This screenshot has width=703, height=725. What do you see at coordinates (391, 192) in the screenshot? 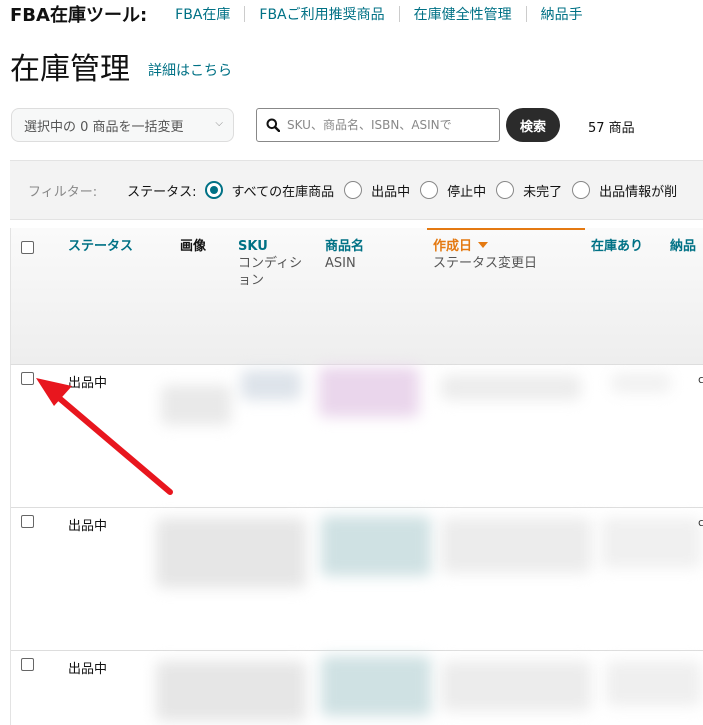
I see `radio-label: 出品中` at bounding box center [391, 192].